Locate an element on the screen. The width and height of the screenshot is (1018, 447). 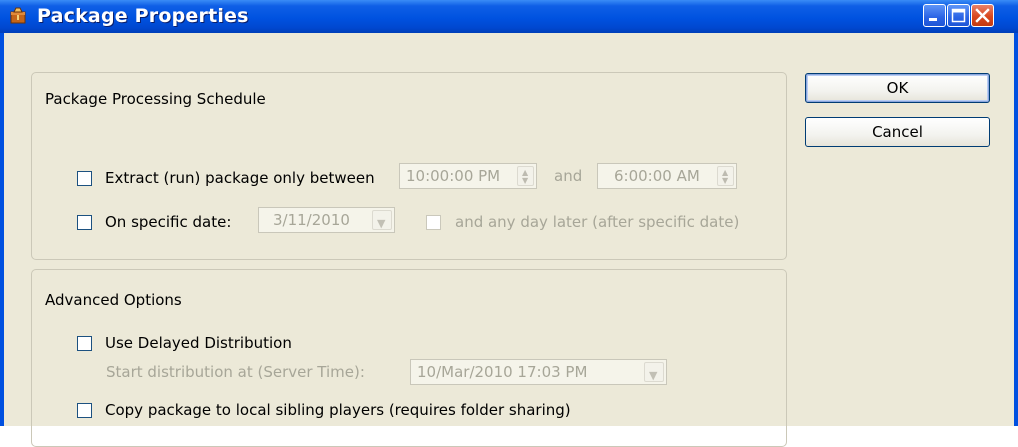
start-distribution-value: 10/Mar/2010 17:03 PM is located at coordinates (502, 372).